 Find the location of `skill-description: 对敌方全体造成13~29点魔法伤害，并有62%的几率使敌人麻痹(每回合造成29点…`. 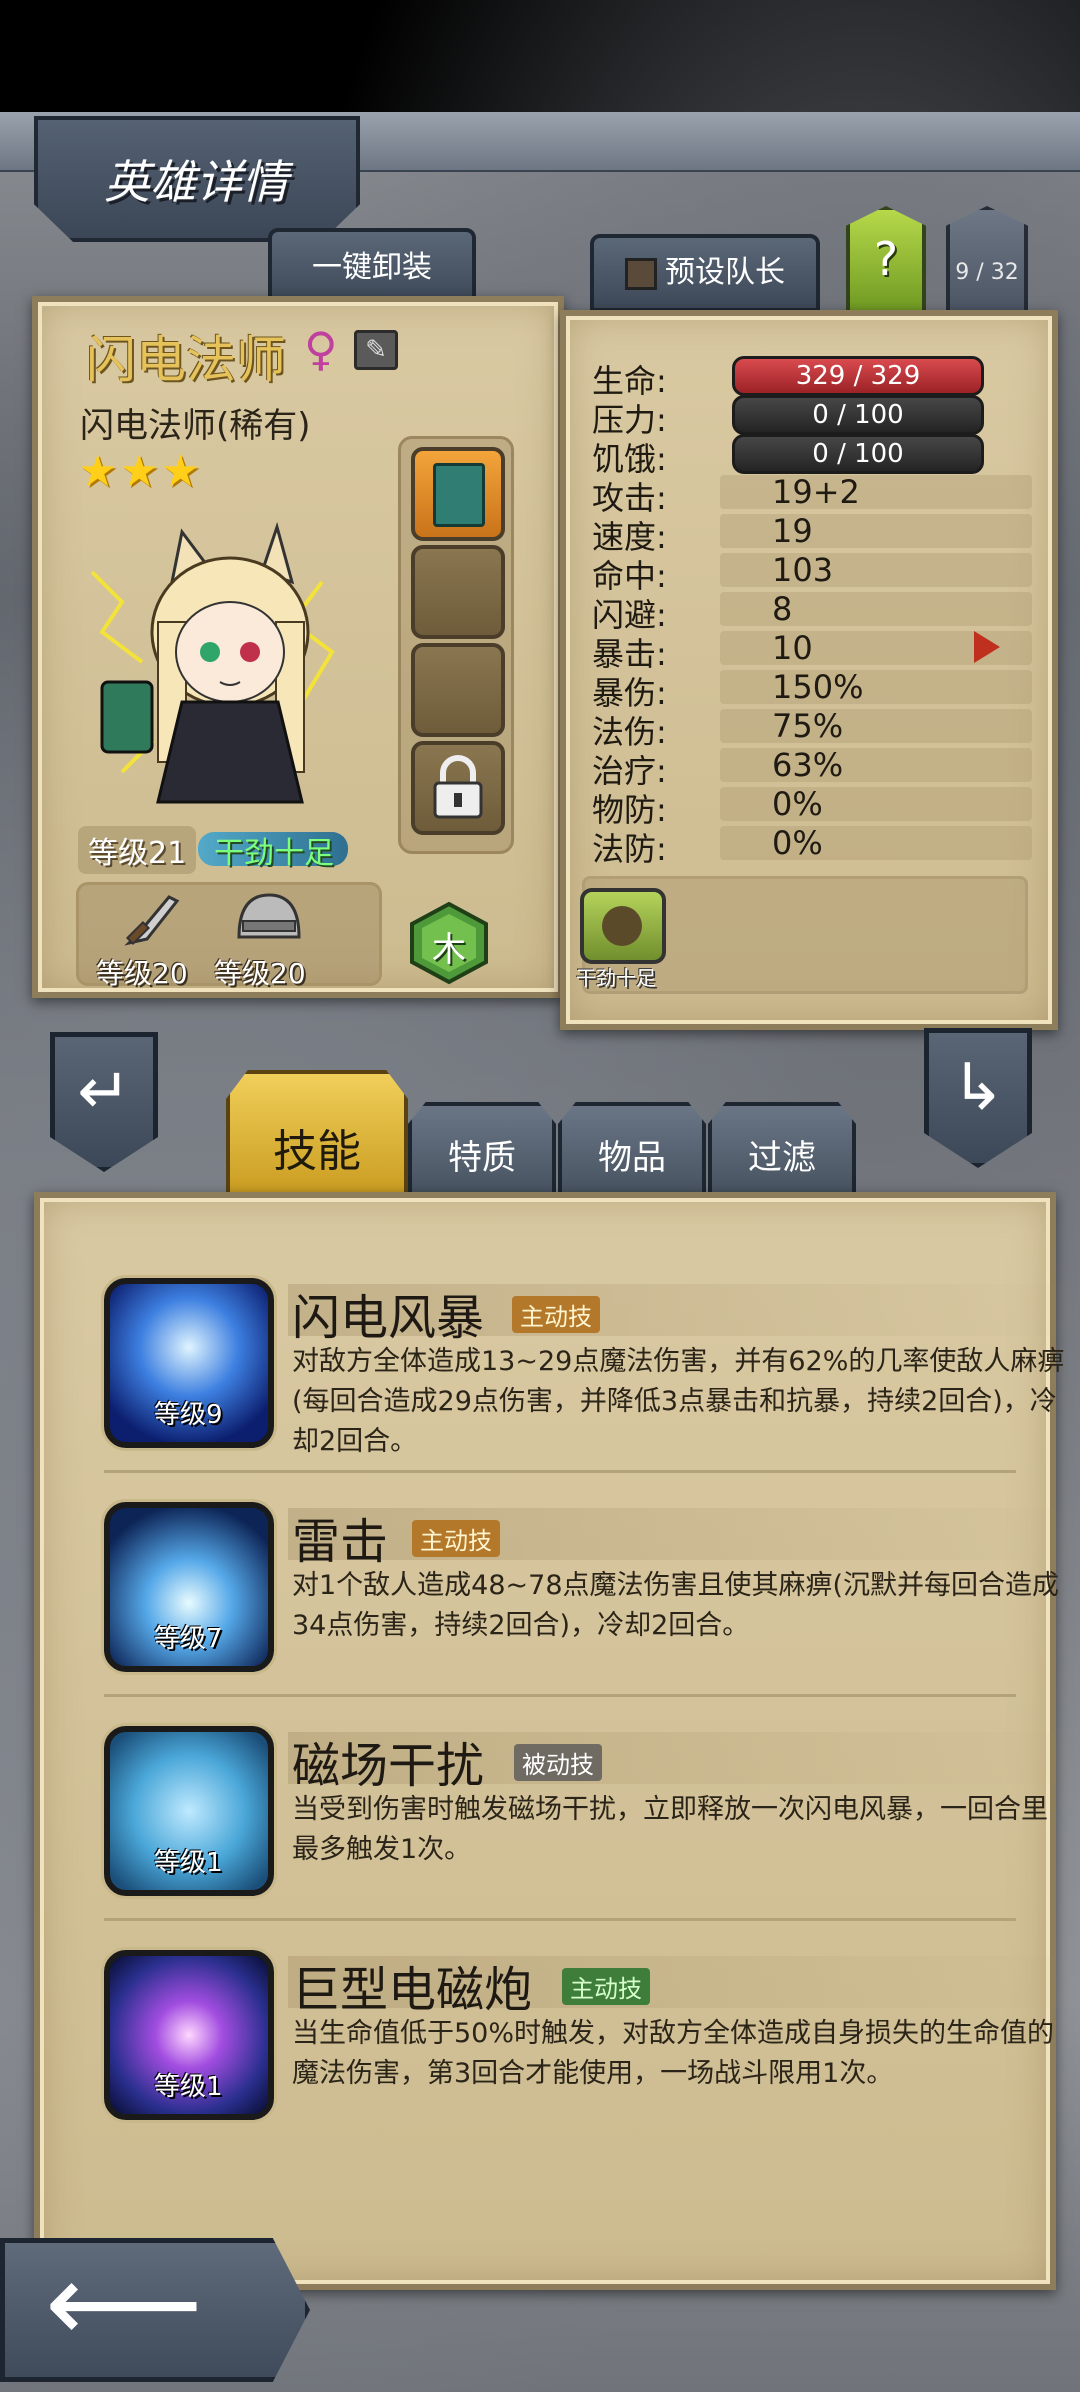

skill-description: 对敌方全体造成13~29点魔法伤害，并有62%的几率使敌人麻痹(每回合造成29点… is located at coordinates (678, 1401).